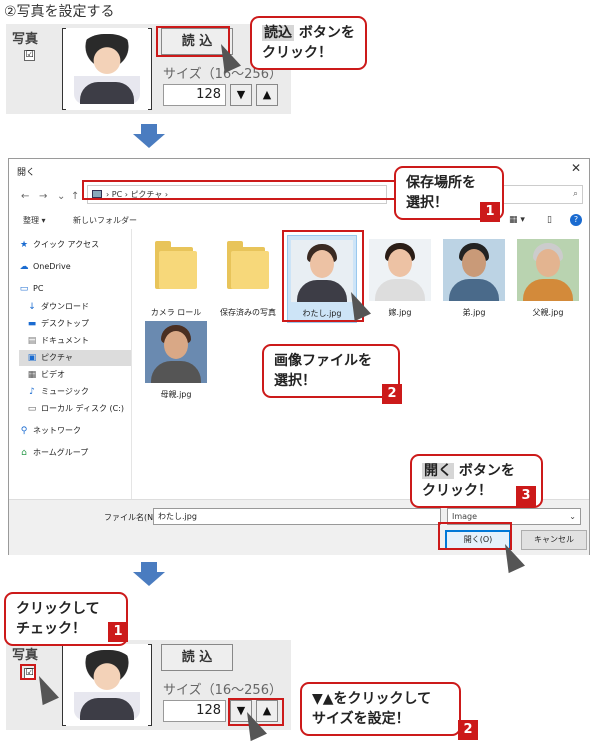 This screenshot has height=747, width=591. Describe the element at coordinates (59, 12) in the screenshot. I see `step-title: ②写真を設定する` at that location.